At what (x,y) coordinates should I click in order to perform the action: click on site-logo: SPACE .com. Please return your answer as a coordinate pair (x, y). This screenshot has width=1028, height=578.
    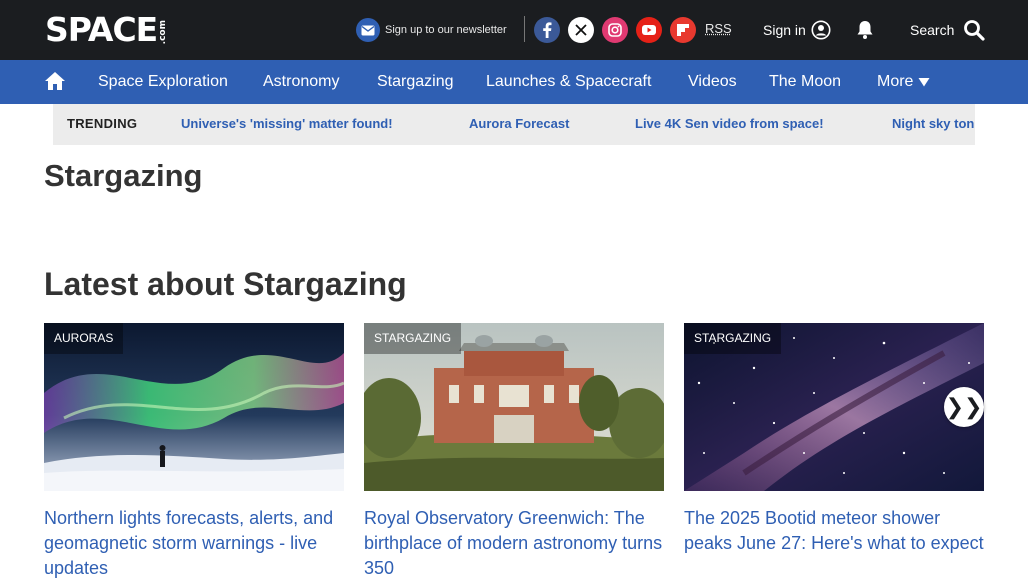
    Looking at the image, I should click on (107, 29).